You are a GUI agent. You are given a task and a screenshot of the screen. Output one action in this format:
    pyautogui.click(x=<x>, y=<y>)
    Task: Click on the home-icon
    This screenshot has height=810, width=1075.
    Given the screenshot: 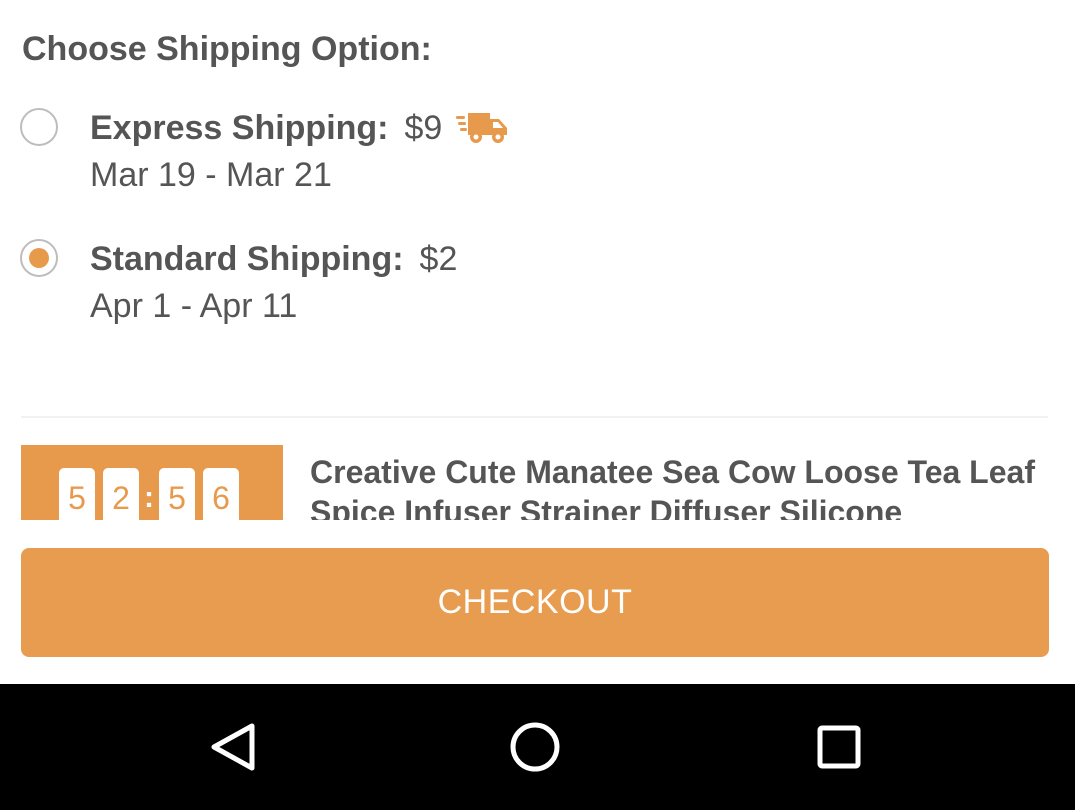 What is the action you would take?
    pyautogui.click(x=535, y=747)
    